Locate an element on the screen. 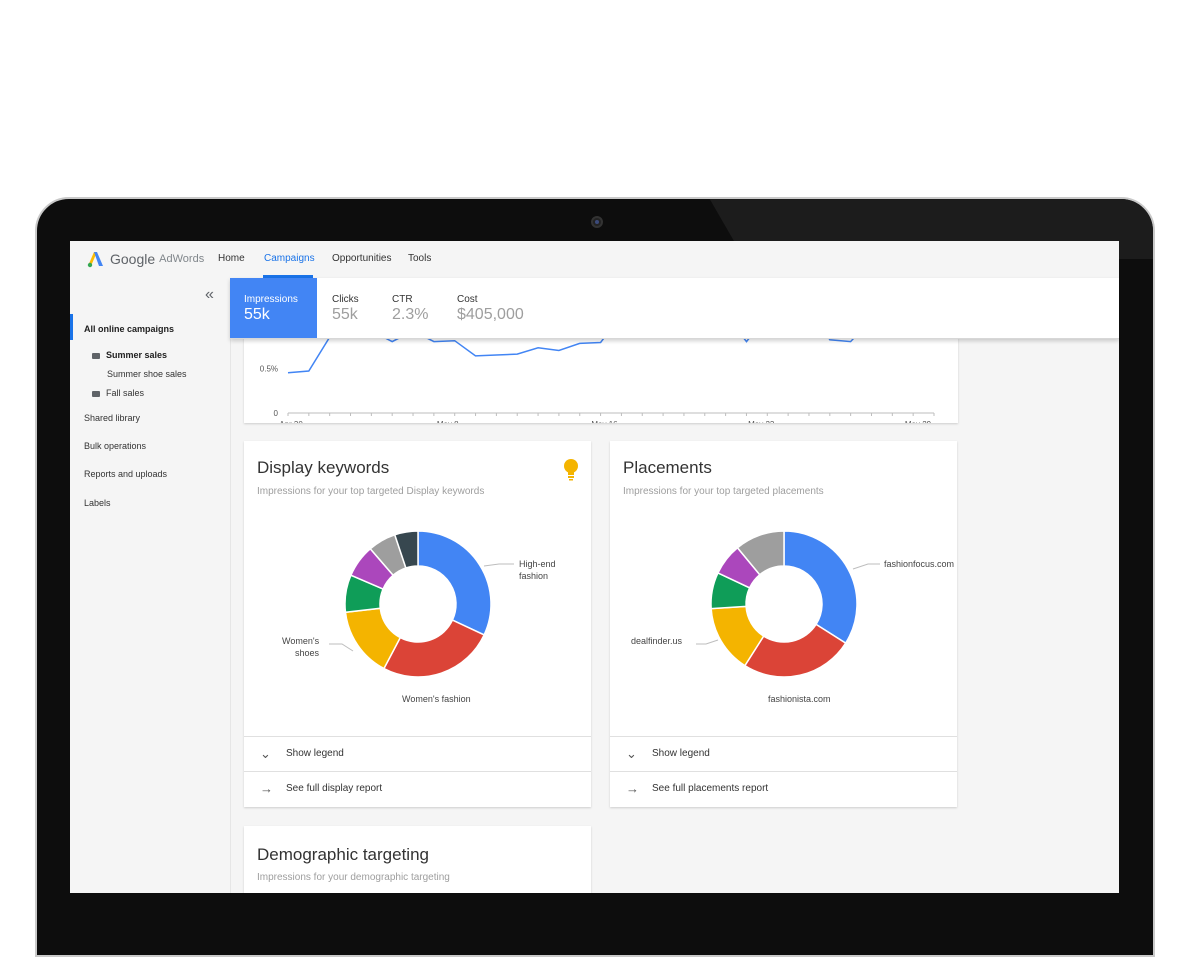 This screenshot has width=1190, height=957. x-tick-label: May 8 is located at coordinates (448, 421).